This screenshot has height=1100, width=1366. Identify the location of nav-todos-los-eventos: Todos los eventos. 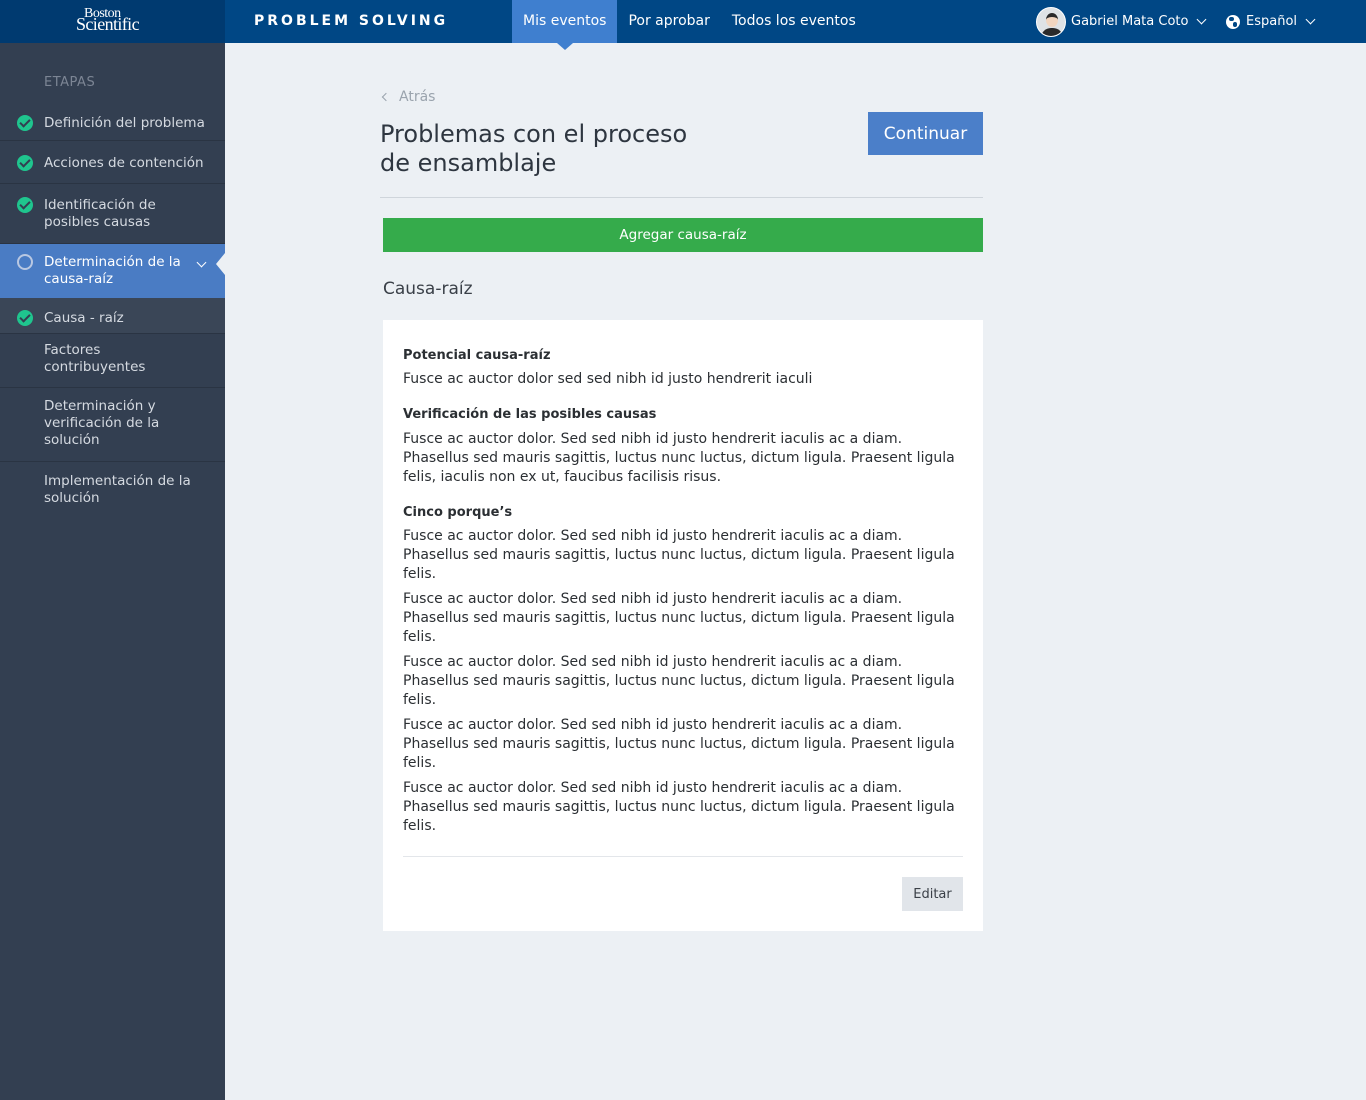
(794, 21).